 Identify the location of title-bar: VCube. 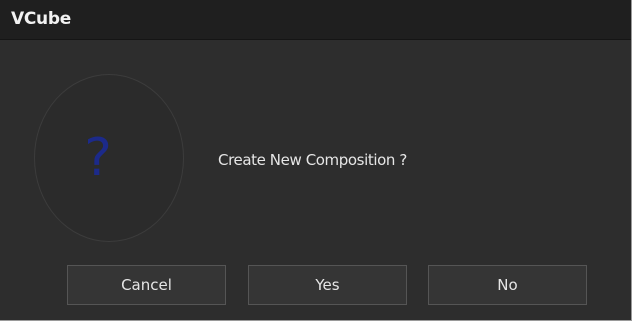
(315, 20).